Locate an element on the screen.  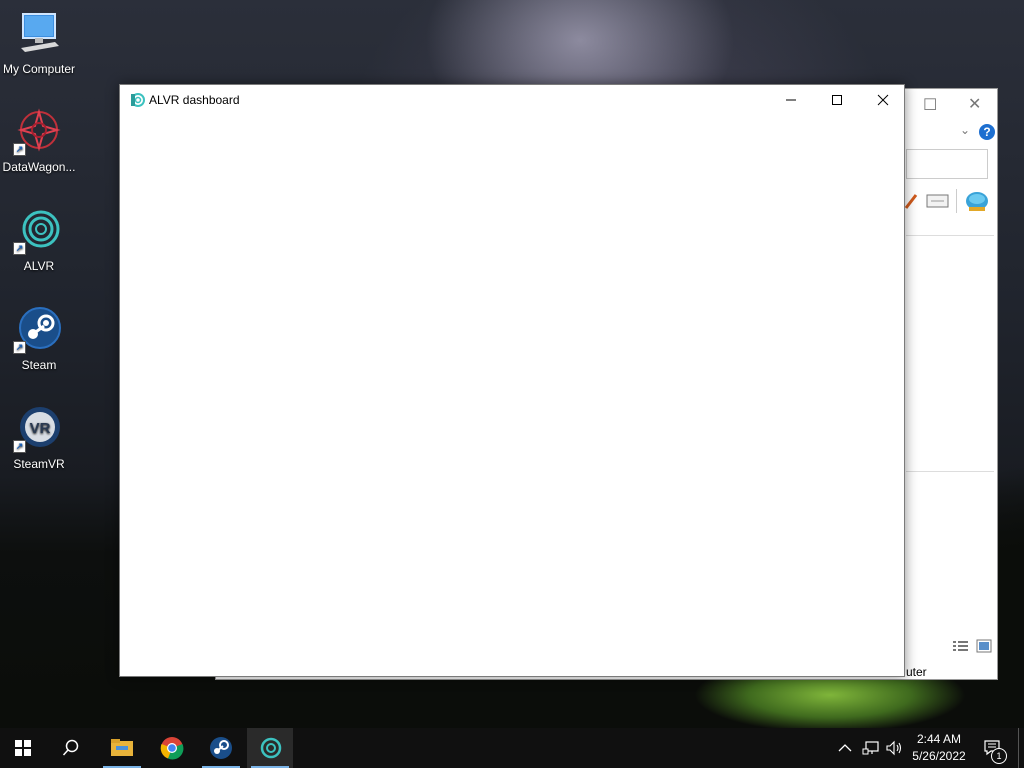
close-icon is located at coordinates (883, 100).